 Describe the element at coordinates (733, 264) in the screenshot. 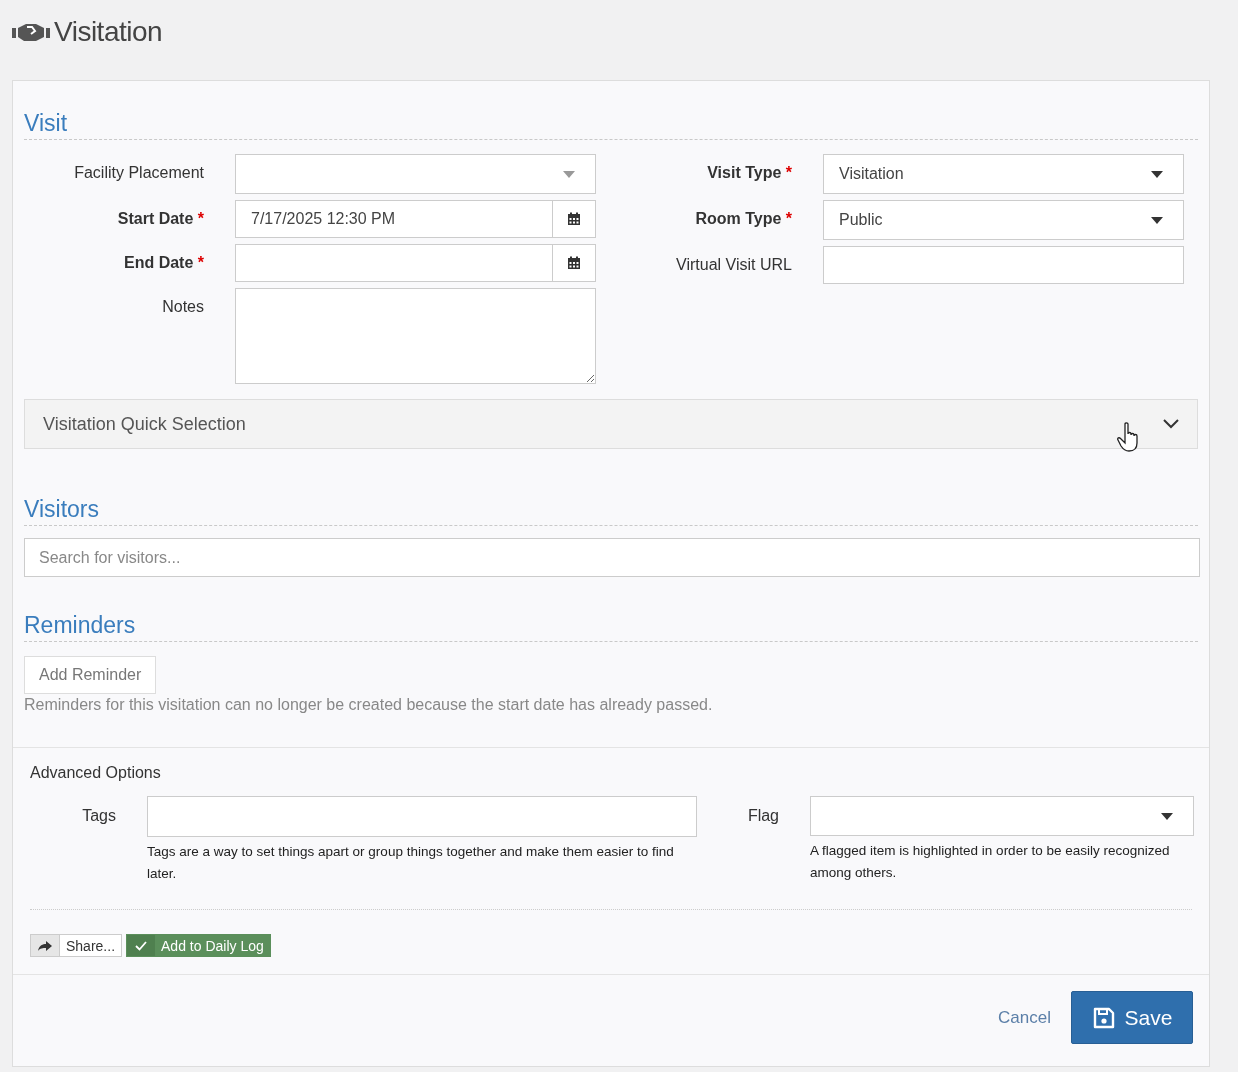

I see `field-label: Virtual Visit URL` at that location.